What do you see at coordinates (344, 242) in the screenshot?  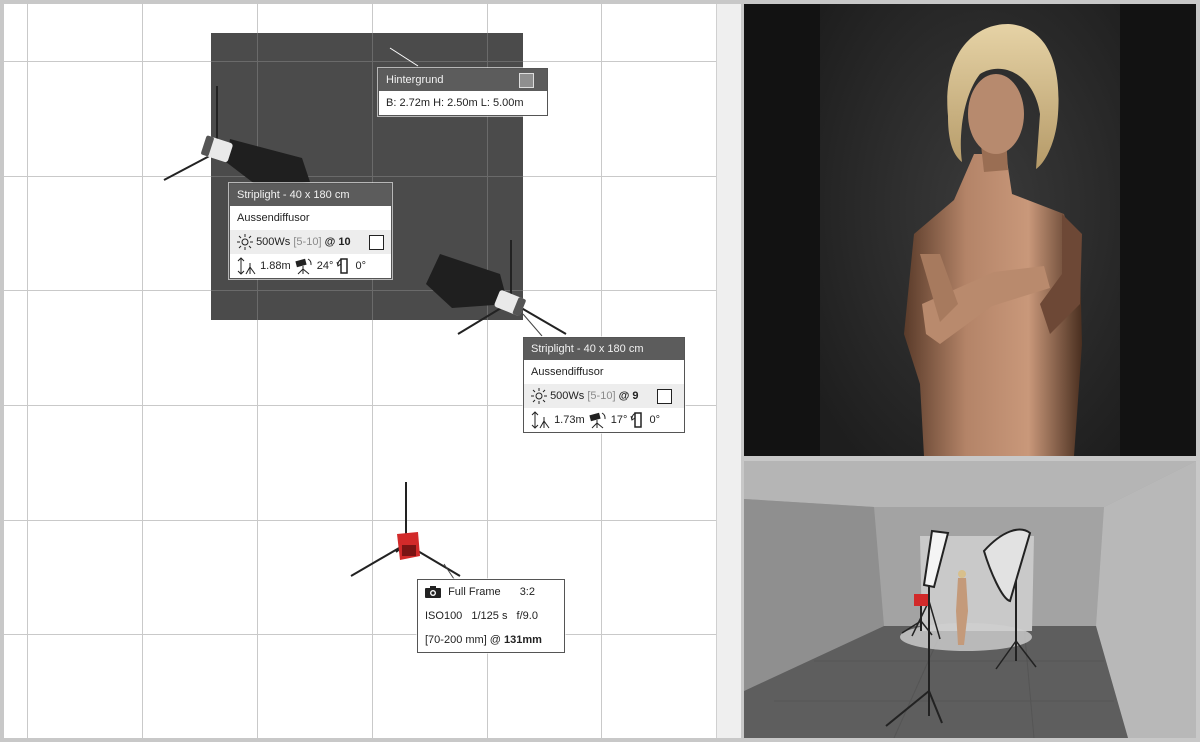 I see `light-1-level: 10` at bounding box center [344, 242].